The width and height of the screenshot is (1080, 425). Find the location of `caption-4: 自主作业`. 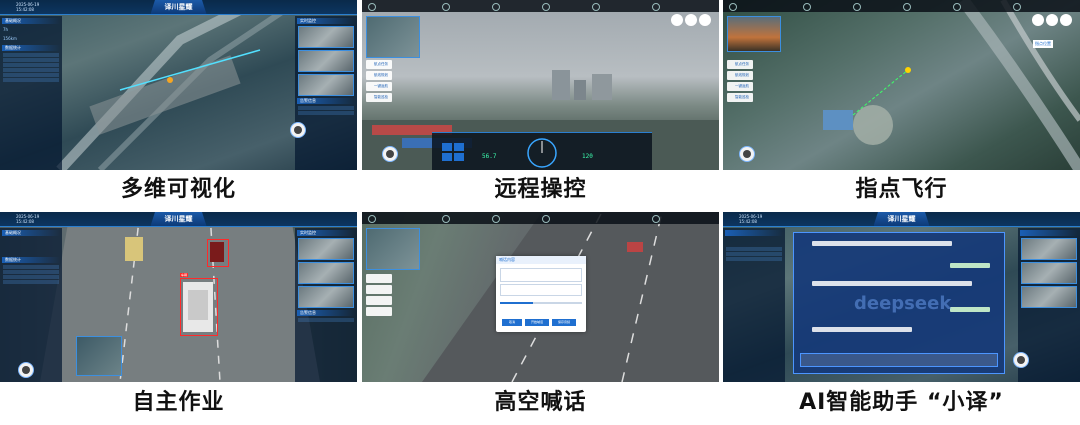

caption-4: 自主作业 is located at coordinates (178, 402).